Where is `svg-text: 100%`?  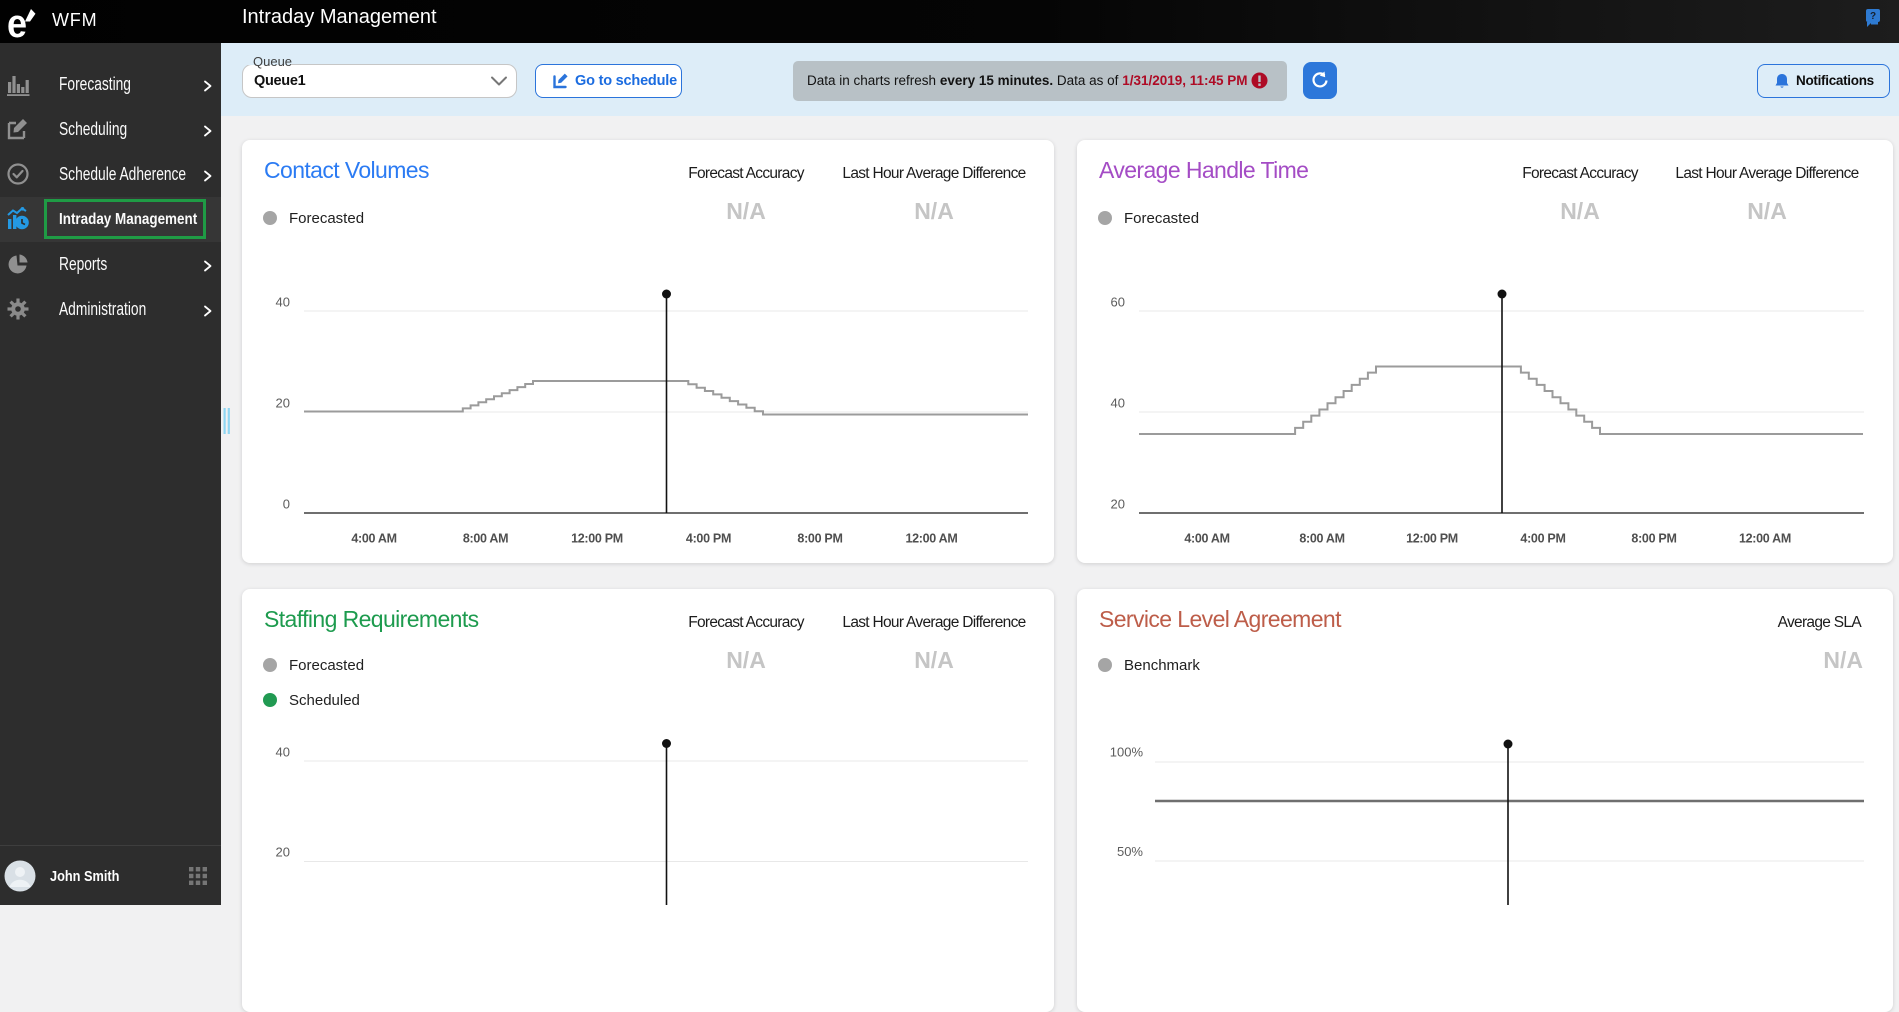 svg-text: 100% is located at coordinates (1127, 752).